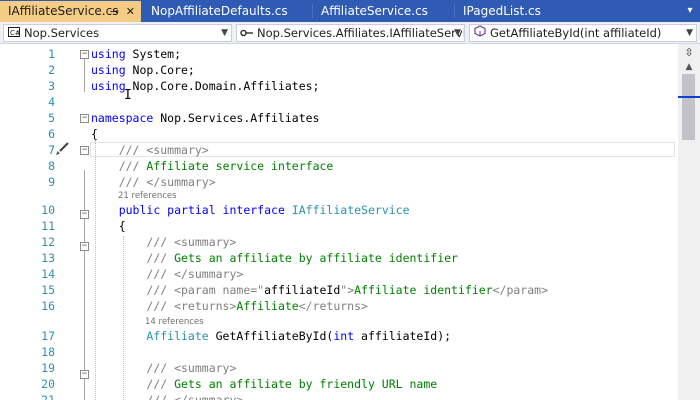 The image size is (700, 400). I want to click on tab-label: IPagedList.cs, so click(502, 11).